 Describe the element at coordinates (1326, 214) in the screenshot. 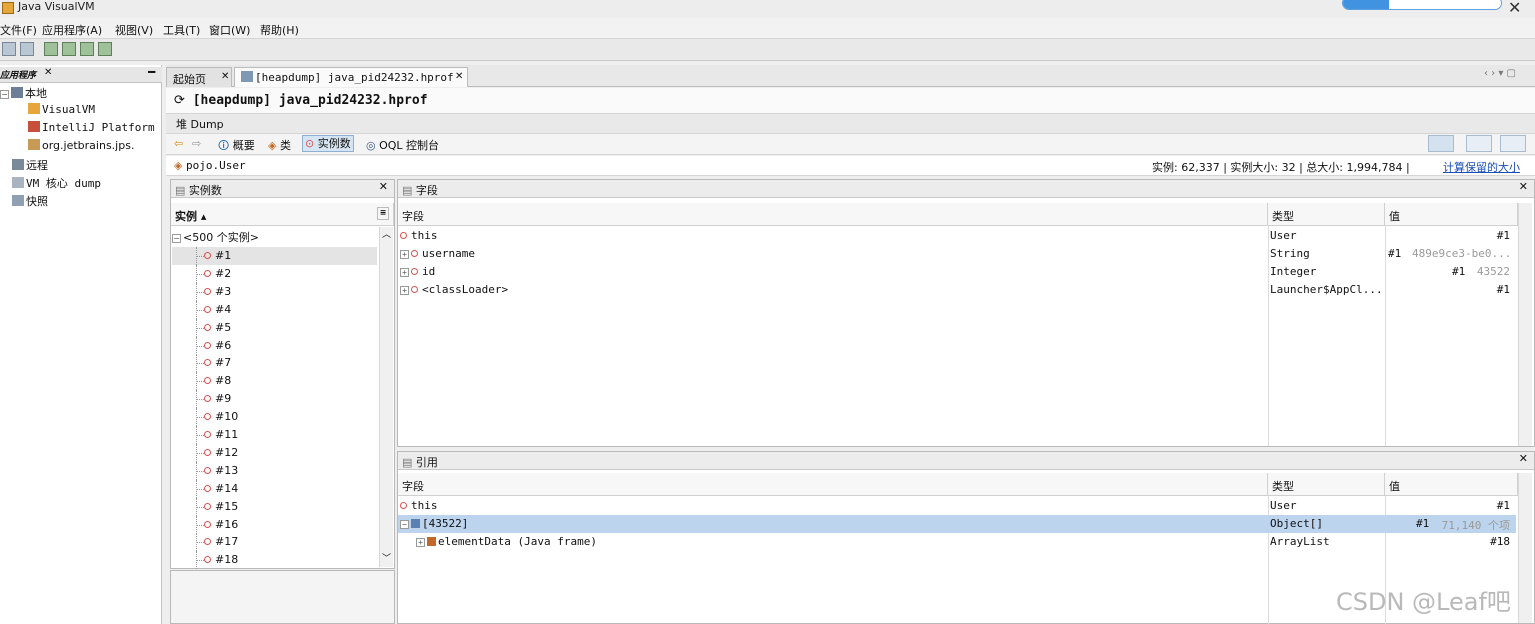

I see `fields-col-type: 类型` at that location.